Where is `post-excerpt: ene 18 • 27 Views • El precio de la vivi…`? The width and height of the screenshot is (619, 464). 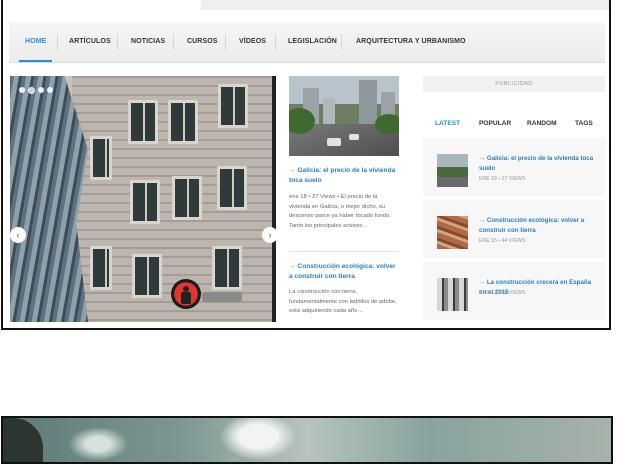 post-excerpt: ene 18 • 27 Views • El precio de la vivi… is located at coordinates (340, 211).